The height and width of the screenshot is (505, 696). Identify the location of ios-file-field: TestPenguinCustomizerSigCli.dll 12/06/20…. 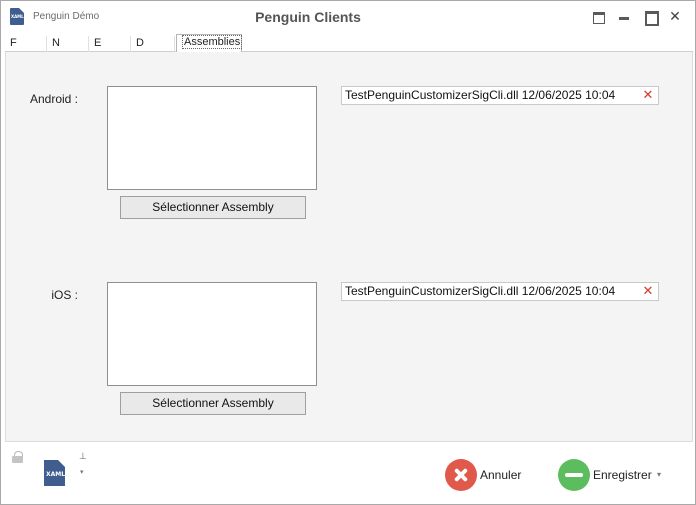
(500, 291).